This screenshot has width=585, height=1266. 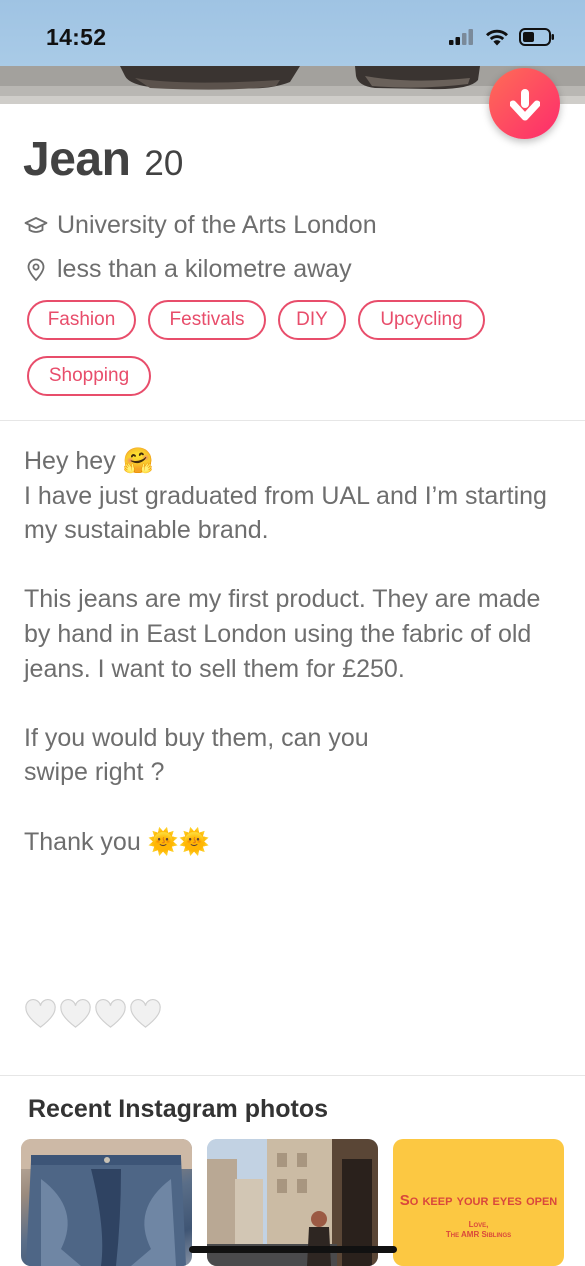 I want to click on wifi-icon, so click(x=497, y=37).